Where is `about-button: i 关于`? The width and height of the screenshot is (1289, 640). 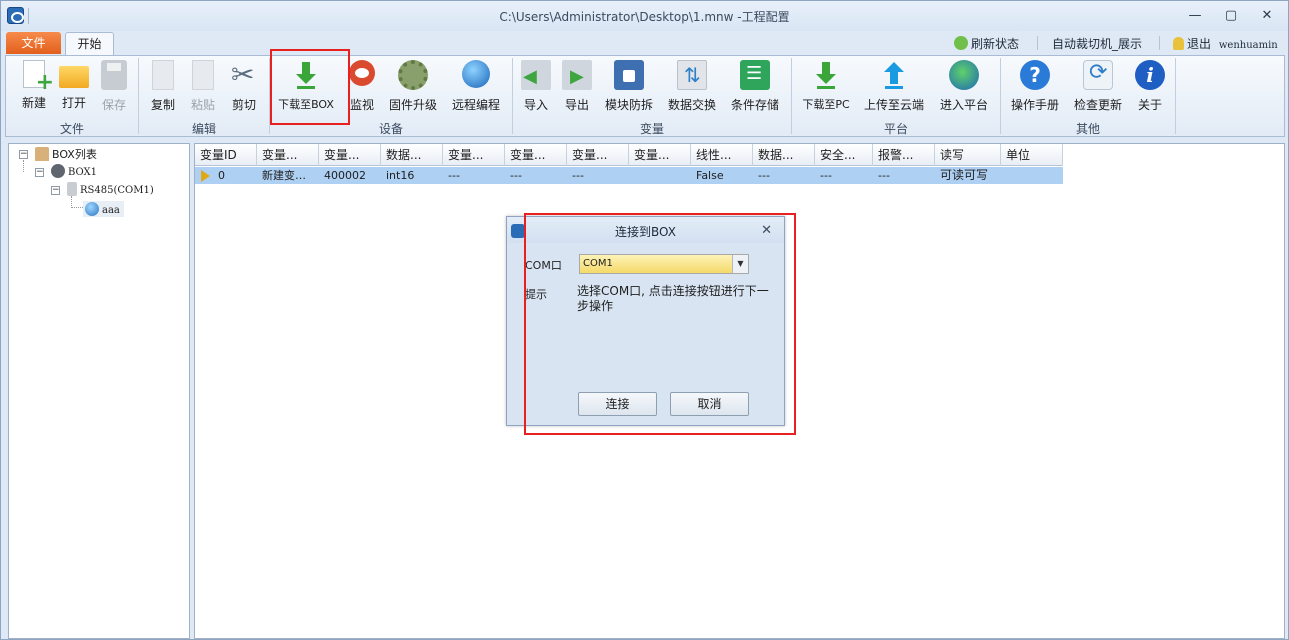 about-button: i 关于 is located at coordinates (1150, 87).